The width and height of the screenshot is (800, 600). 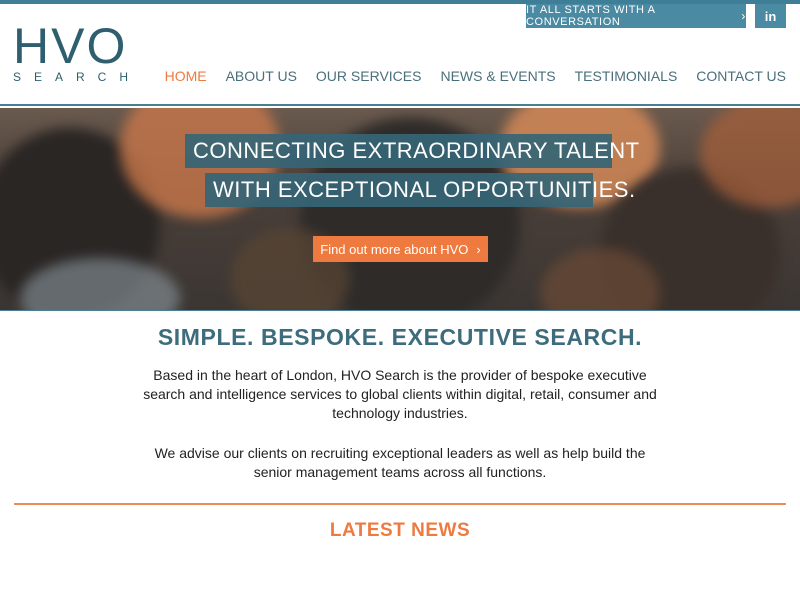 I want to click on section-divider, so click(x=400, y=504).